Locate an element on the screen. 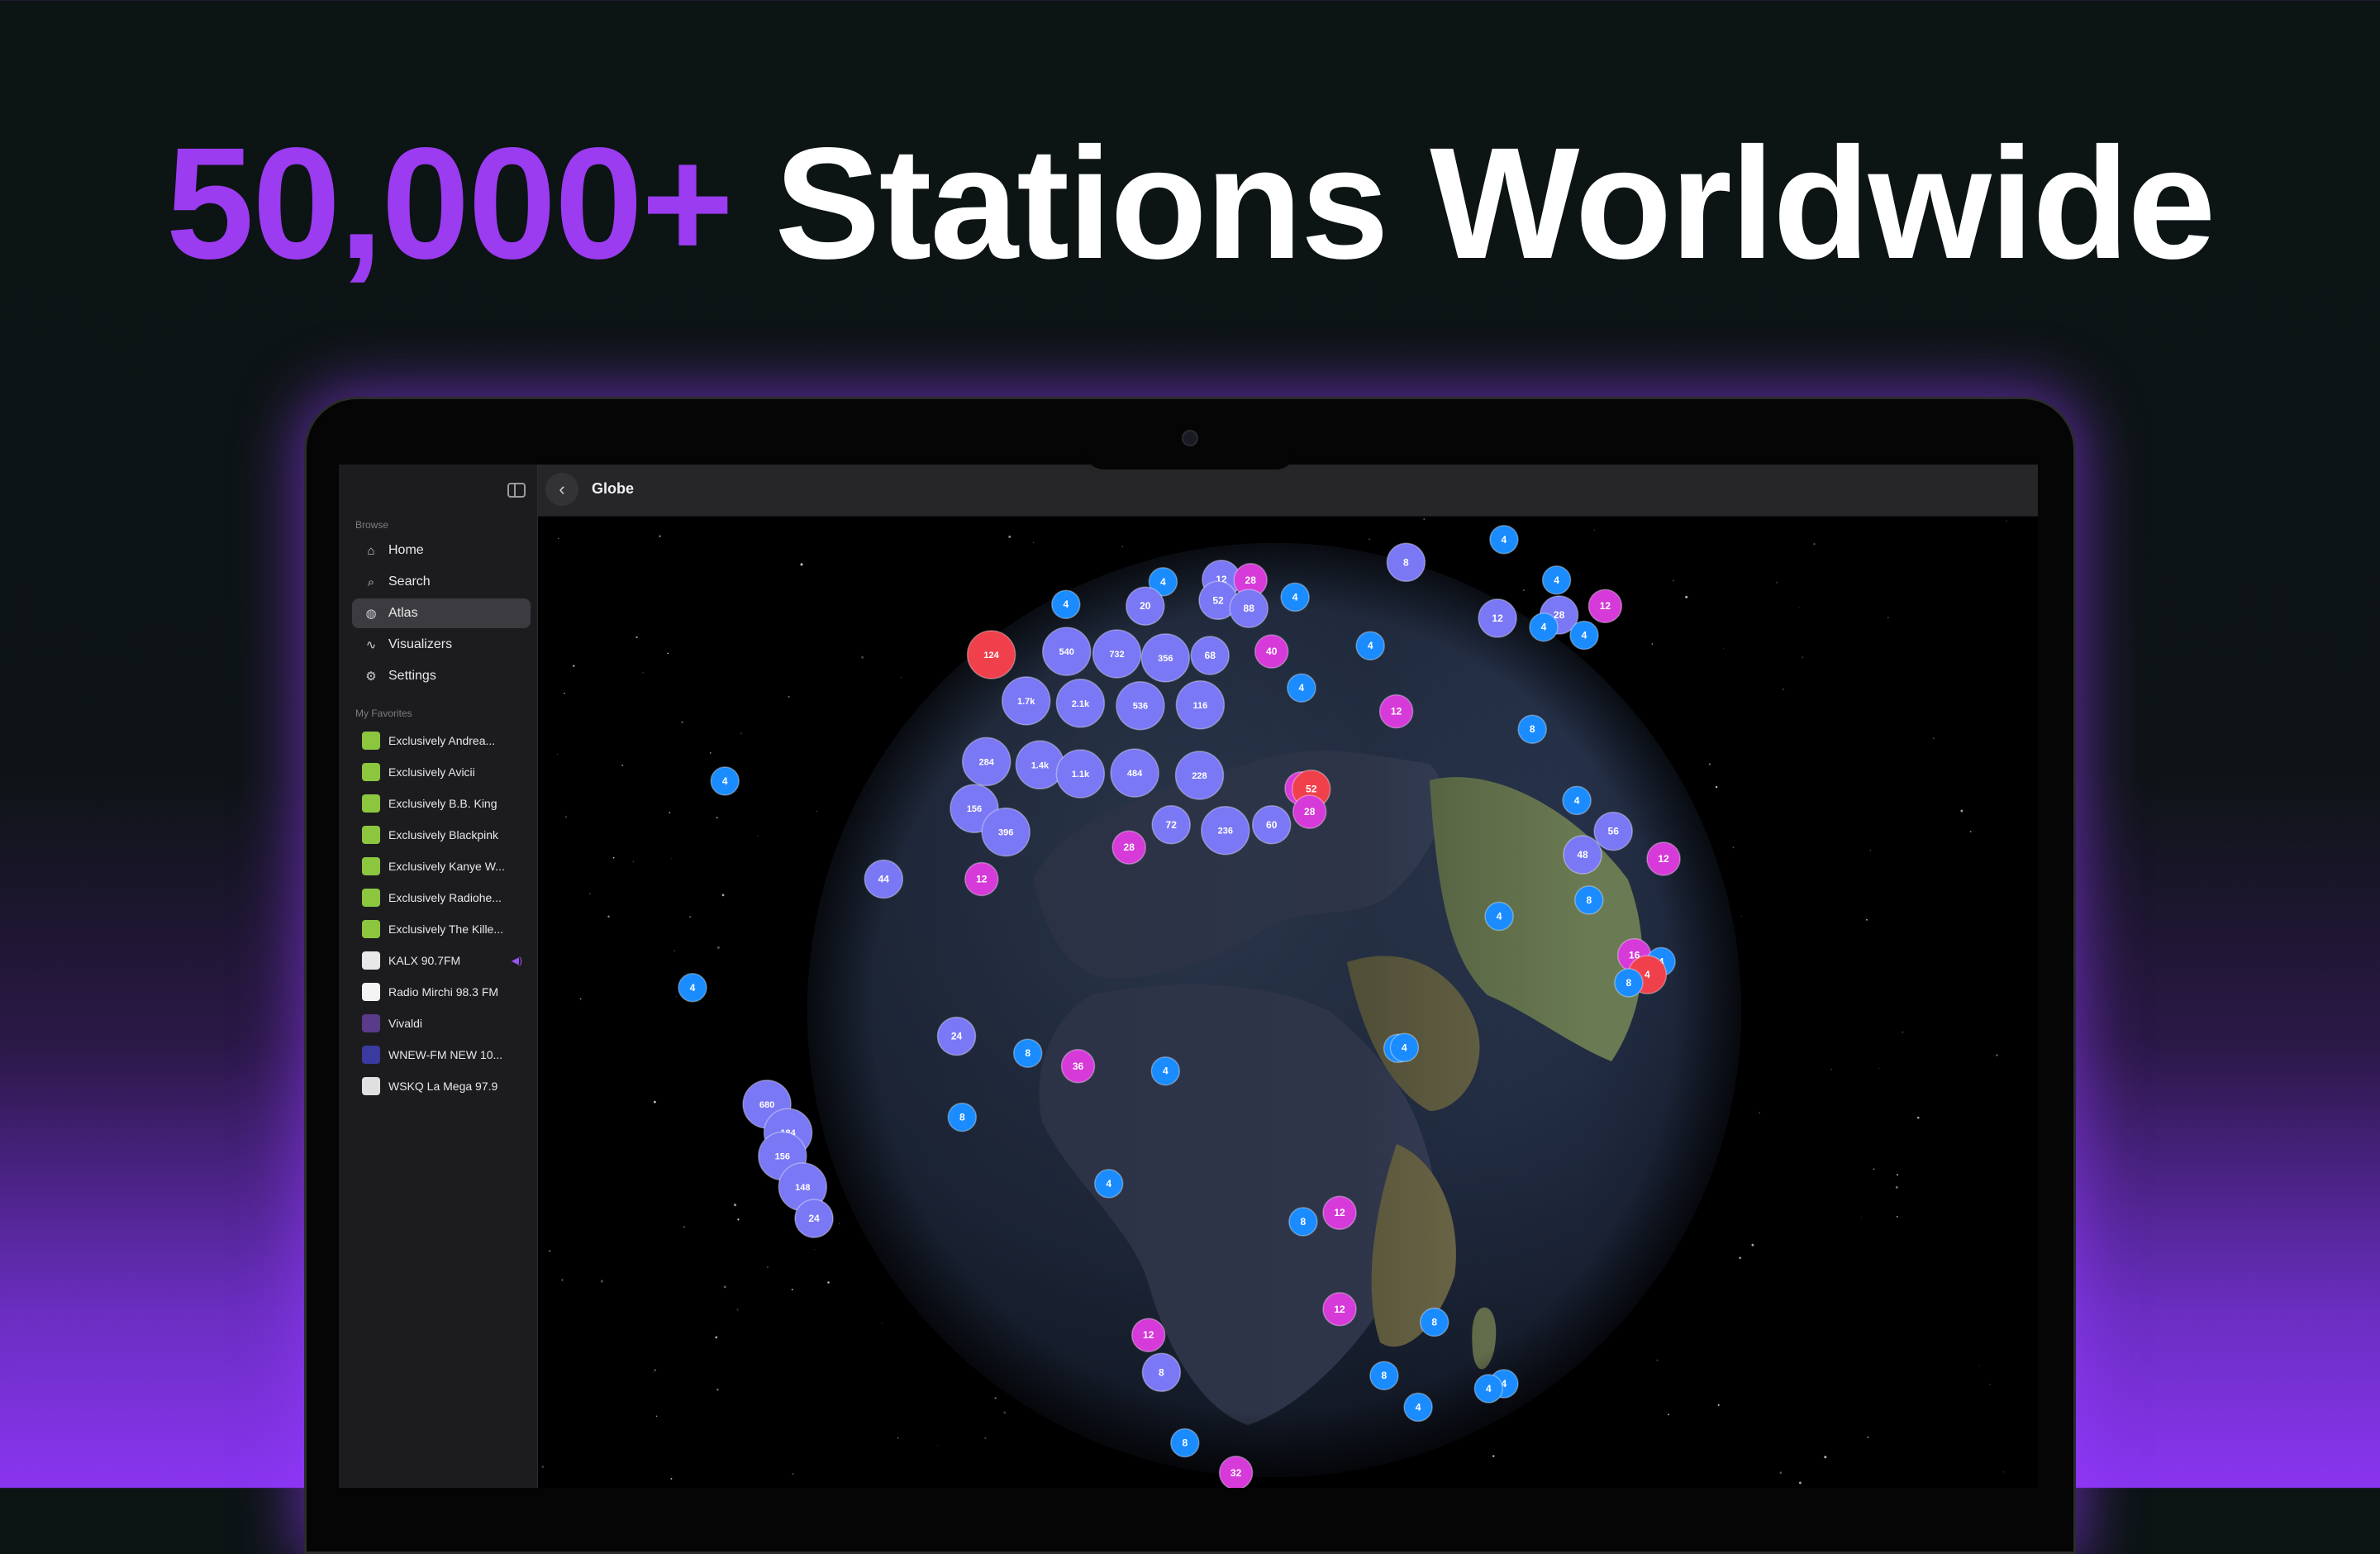 The height and width of the screenshot is (1554, 2380). favorite-item: Exclusively Blackpink is located at coordinates (441, 835).